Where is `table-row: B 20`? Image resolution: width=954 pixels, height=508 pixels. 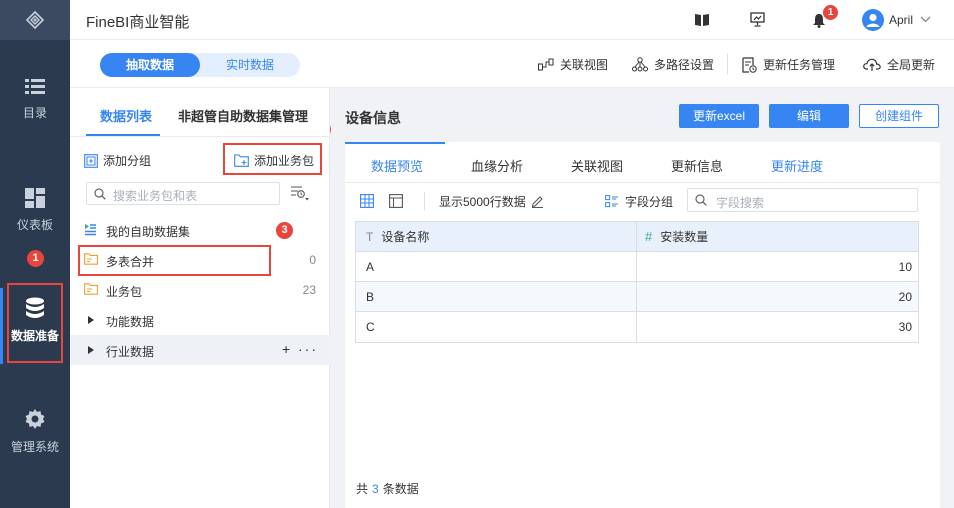 table-row: B 20 is located at coordinates (637, 297).